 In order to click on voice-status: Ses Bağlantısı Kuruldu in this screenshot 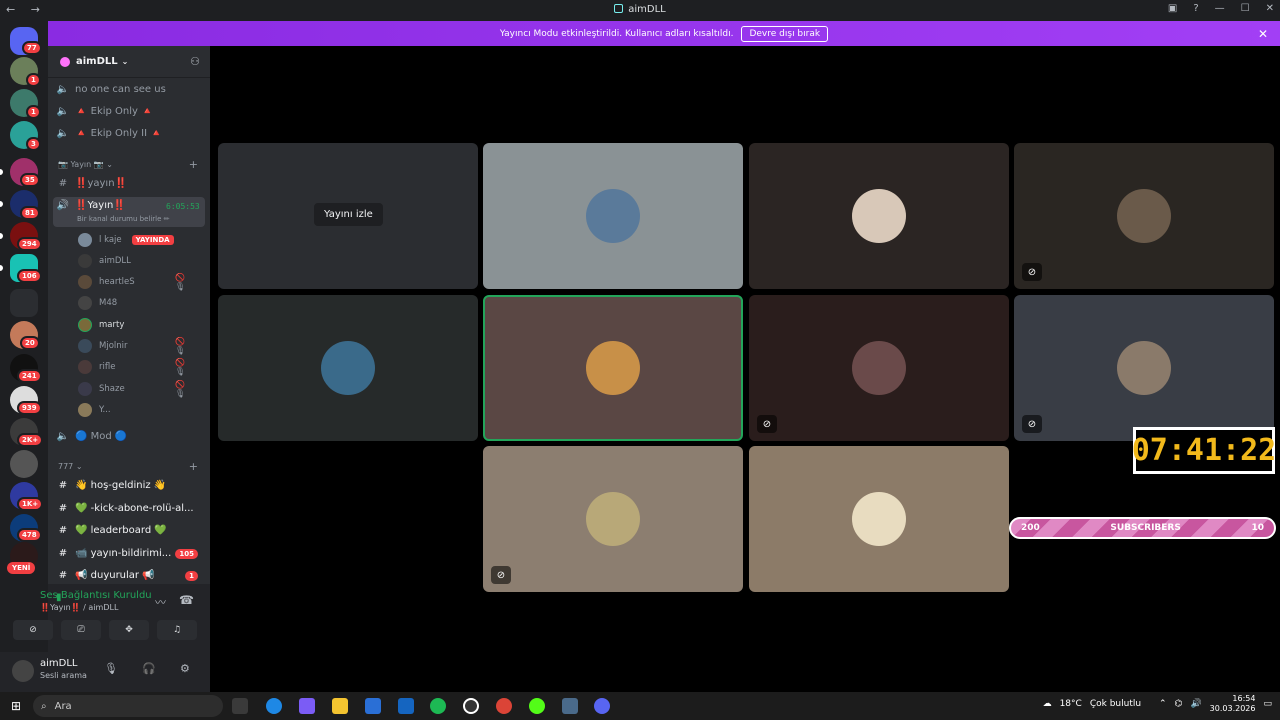, I will do `click(96, 595)`.